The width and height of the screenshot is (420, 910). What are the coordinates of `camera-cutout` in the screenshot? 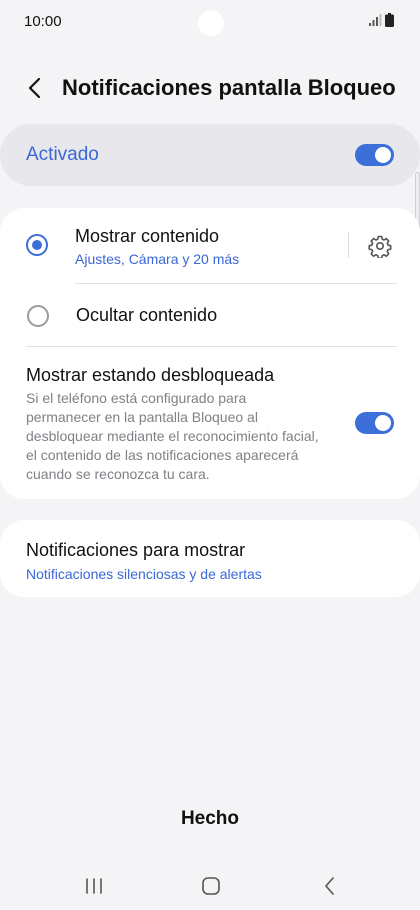 It's located at (211, 23).